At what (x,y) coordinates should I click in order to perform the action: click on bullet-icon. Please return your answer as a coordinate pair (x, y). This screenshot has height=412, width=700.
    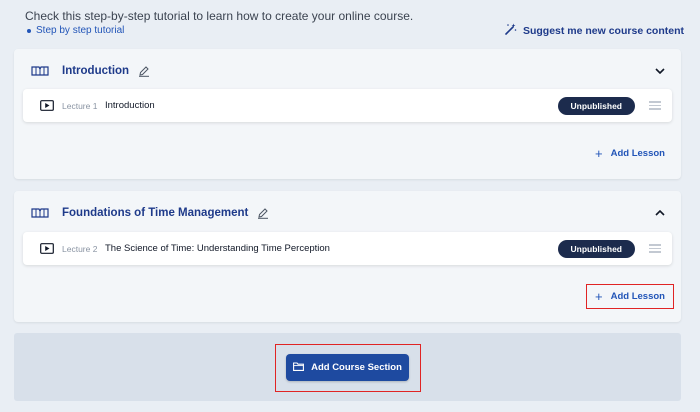
    Looking at the image, I should click on (29, 30).